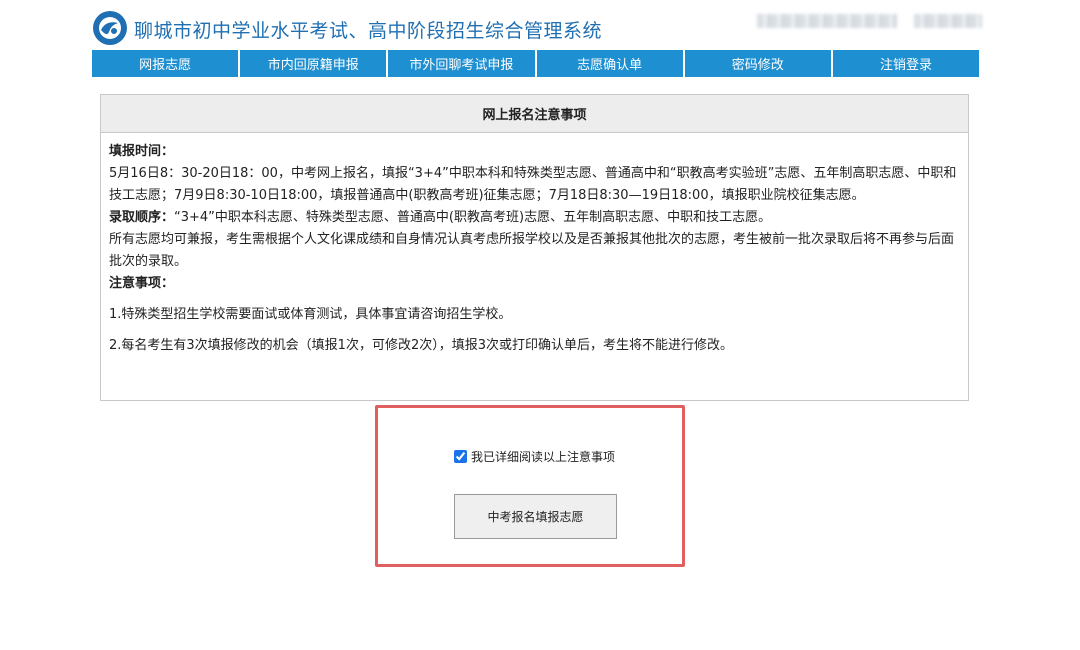 This screenshot has height=650, width=1080. I want to click on nav-item-confirm-sheet: 志愿确认单, so click(609, 63).